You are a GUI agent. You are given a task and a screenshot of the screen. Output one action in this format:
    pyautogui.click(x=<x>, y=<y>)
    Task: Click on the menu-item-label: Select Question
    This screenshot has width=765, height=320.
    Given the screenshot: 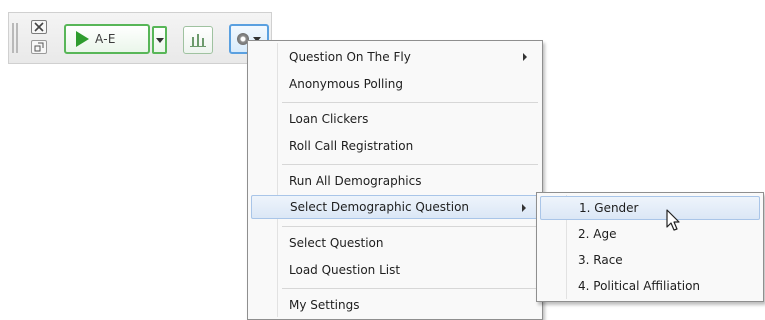 What is the action you would take?
    pyautogui.click(x=336, y=243)
    